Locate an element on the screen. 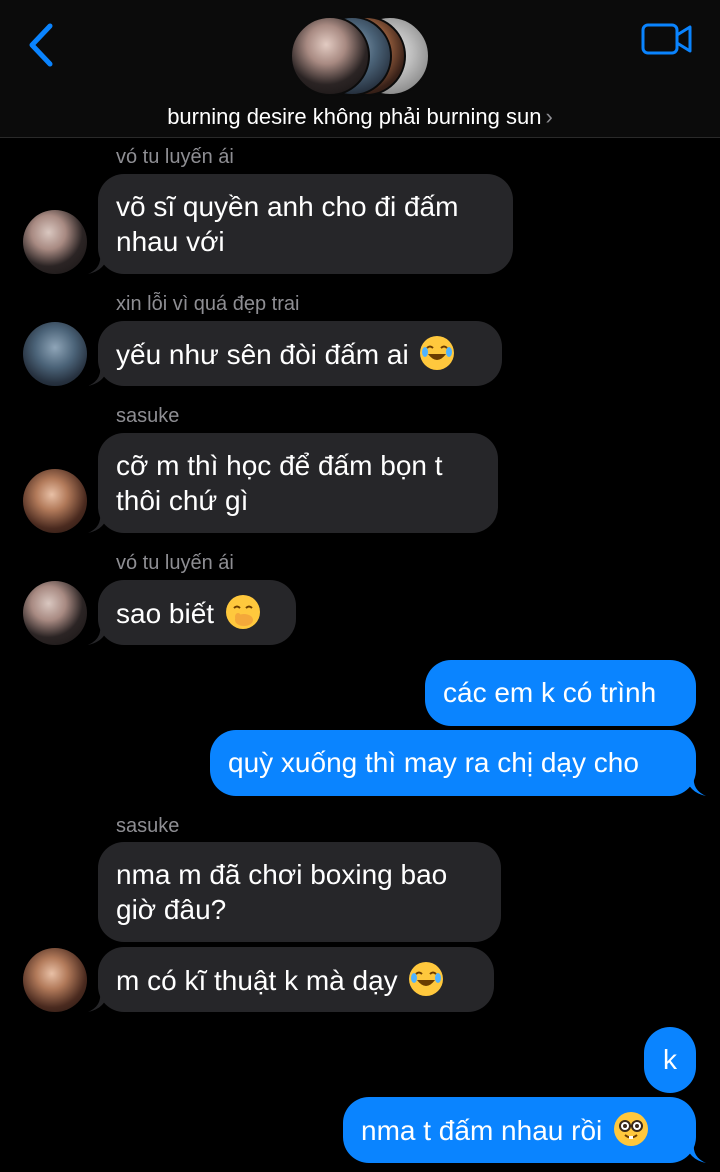  video-call-icon is located at coordinates (666, 39).